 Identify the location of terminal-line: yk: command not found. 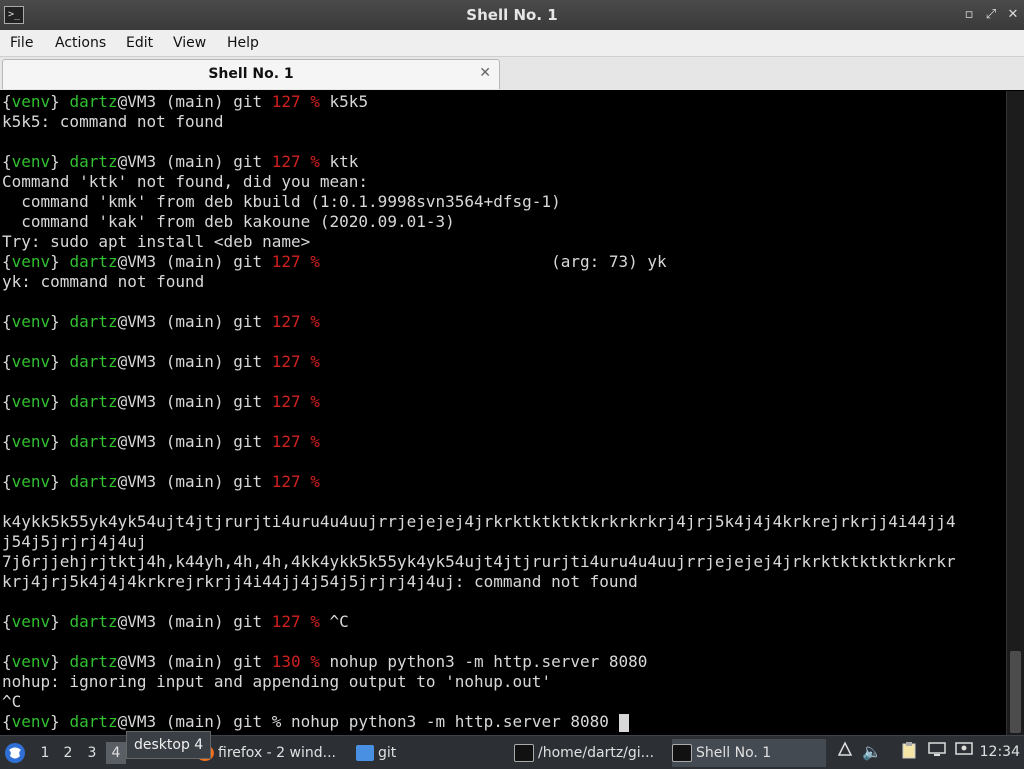
(103, 282).